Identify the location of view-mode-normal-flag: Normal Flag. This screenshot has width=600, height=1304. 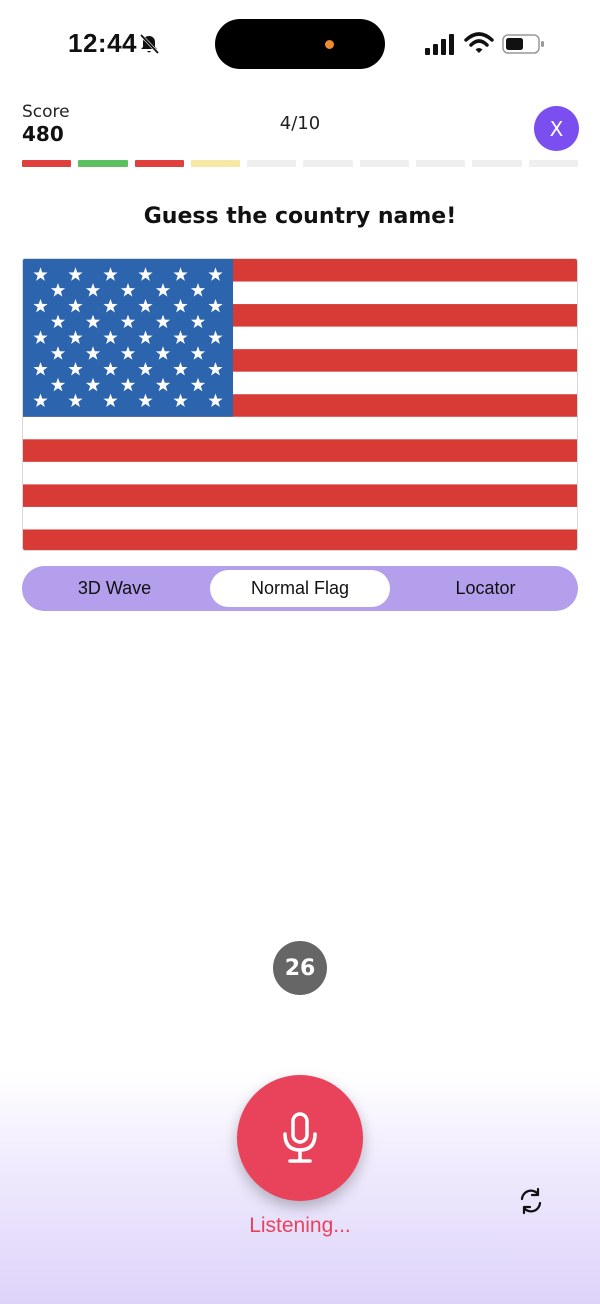
(300, 588).